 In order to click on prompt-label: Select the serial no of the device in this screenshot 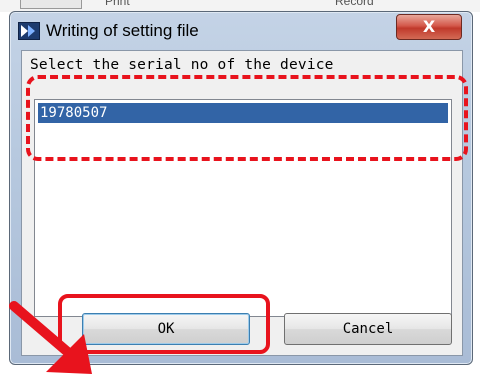, I will do `click(182, 65)`.